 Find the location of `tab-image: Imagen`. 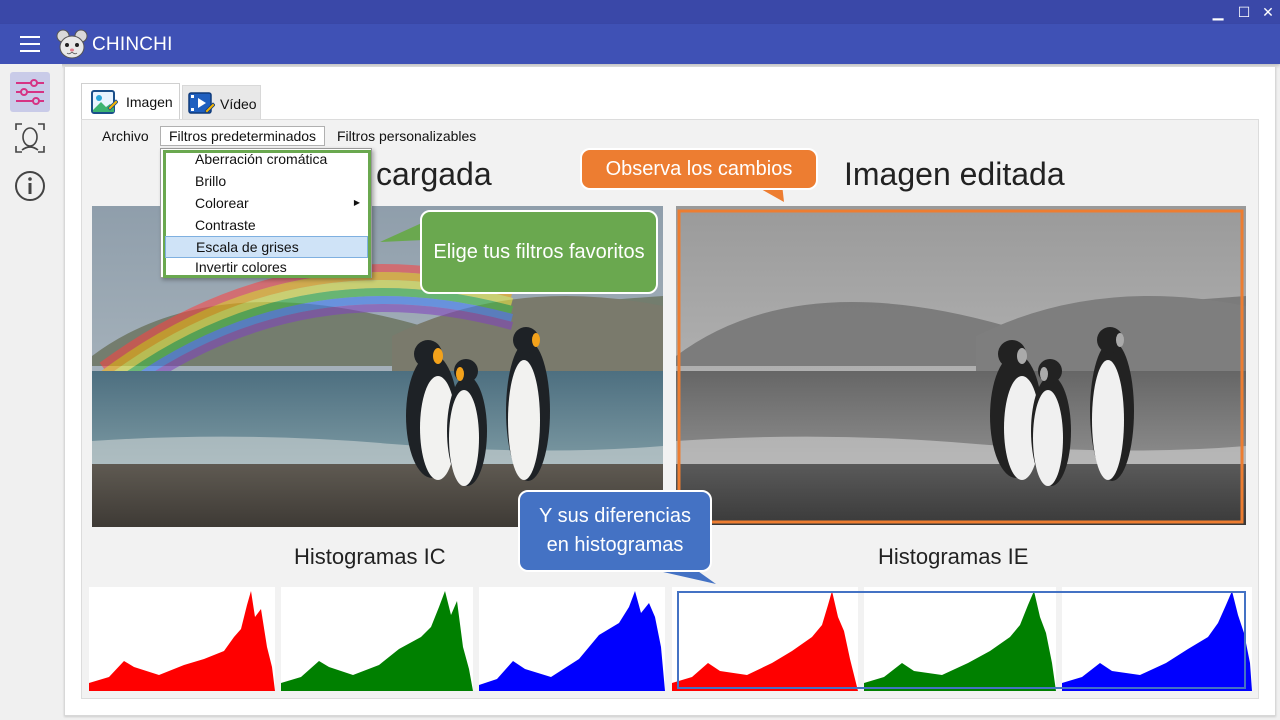

tab-image: Imagen is located at coordinates (130, 101).